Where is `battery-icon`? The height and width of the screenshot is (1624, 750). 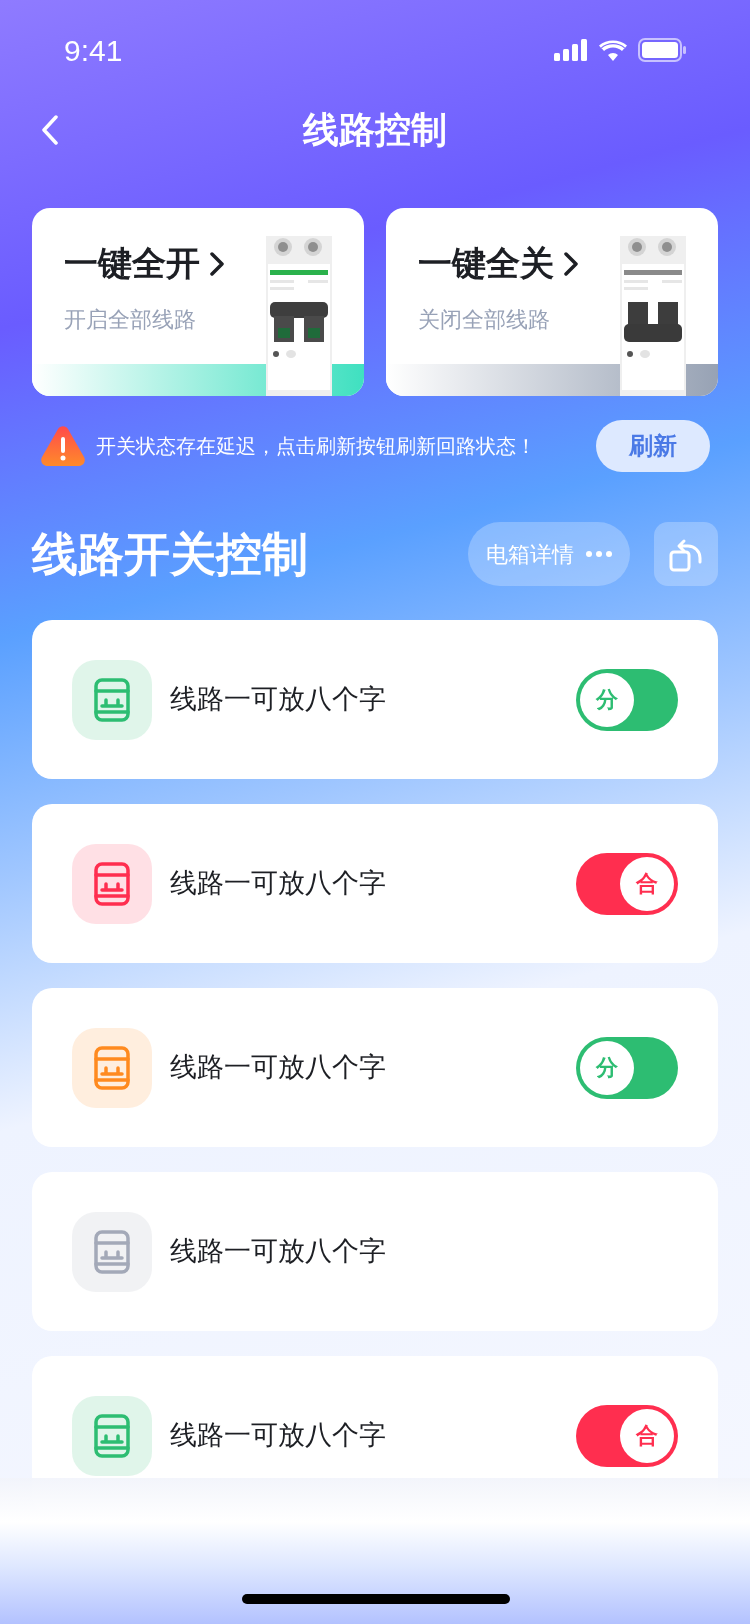 battery-icon is located at coordinates (662, 50).